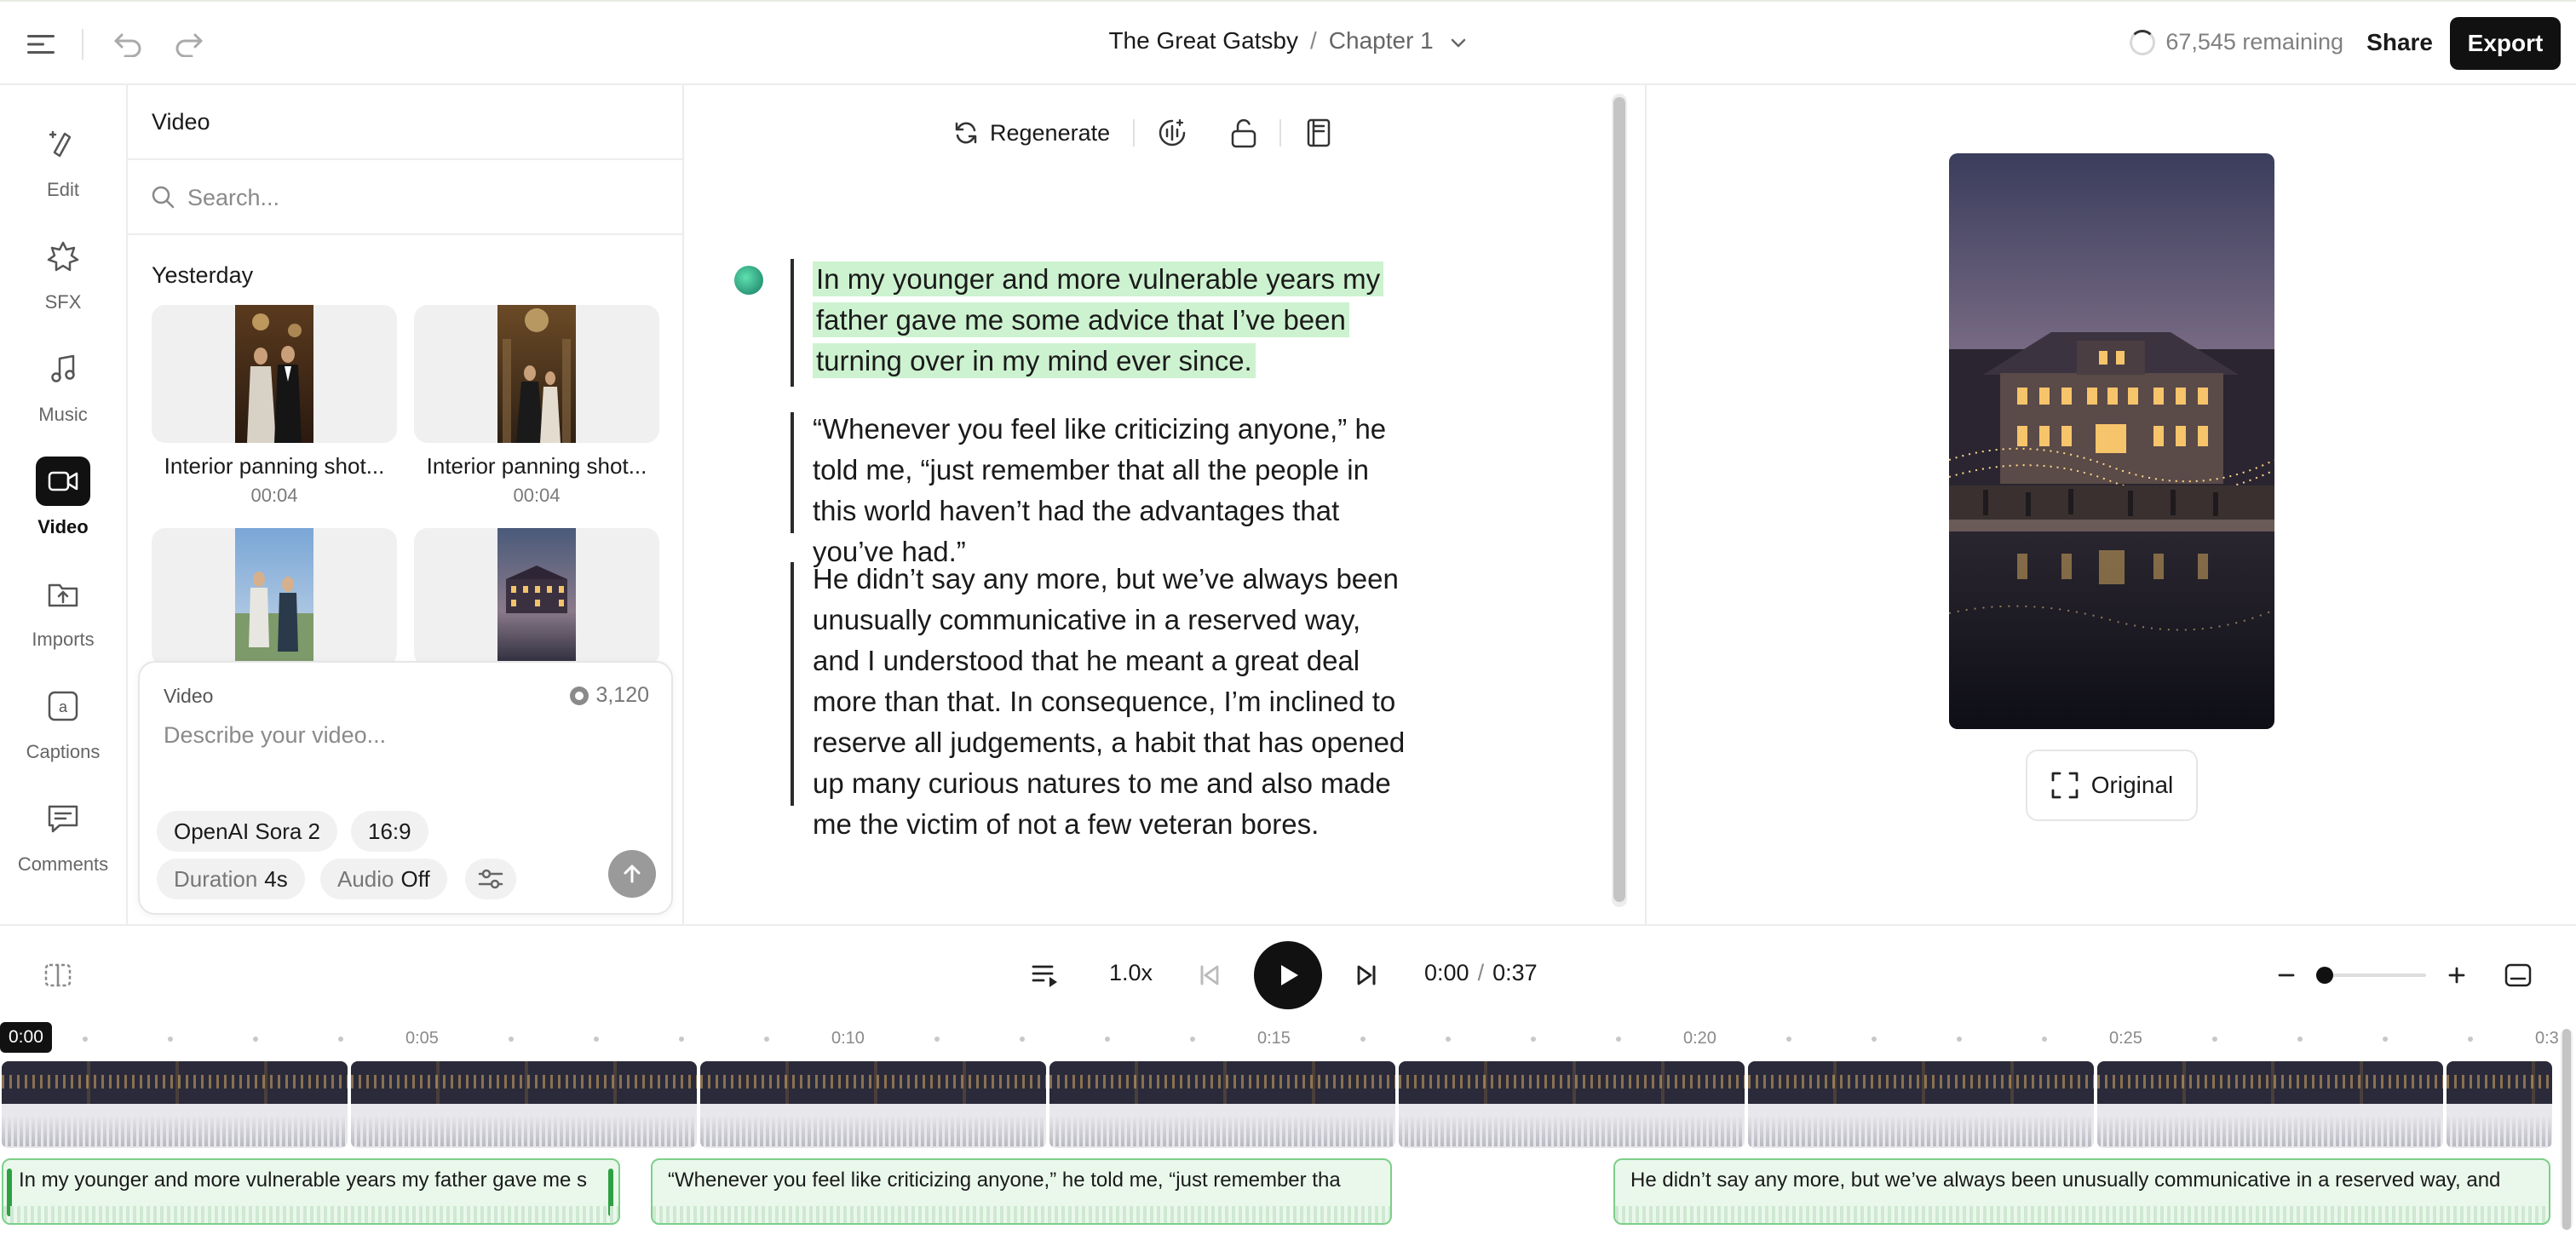 This screenshot has width=2576, height=1235. I want to click on credit-amount: 3,120, so click(622, 695).